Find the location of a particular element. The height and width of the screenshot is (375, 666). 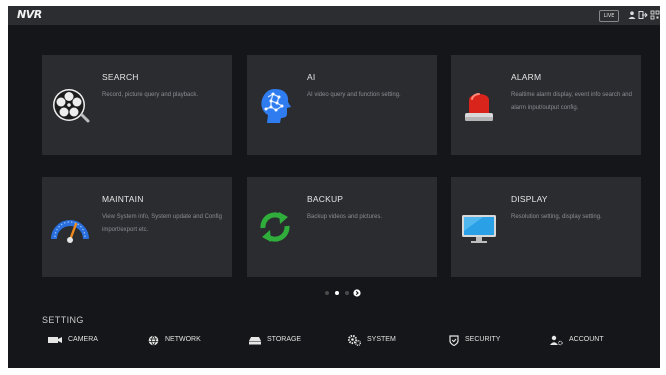

gauge-icon is located at coordinates (70, 231).